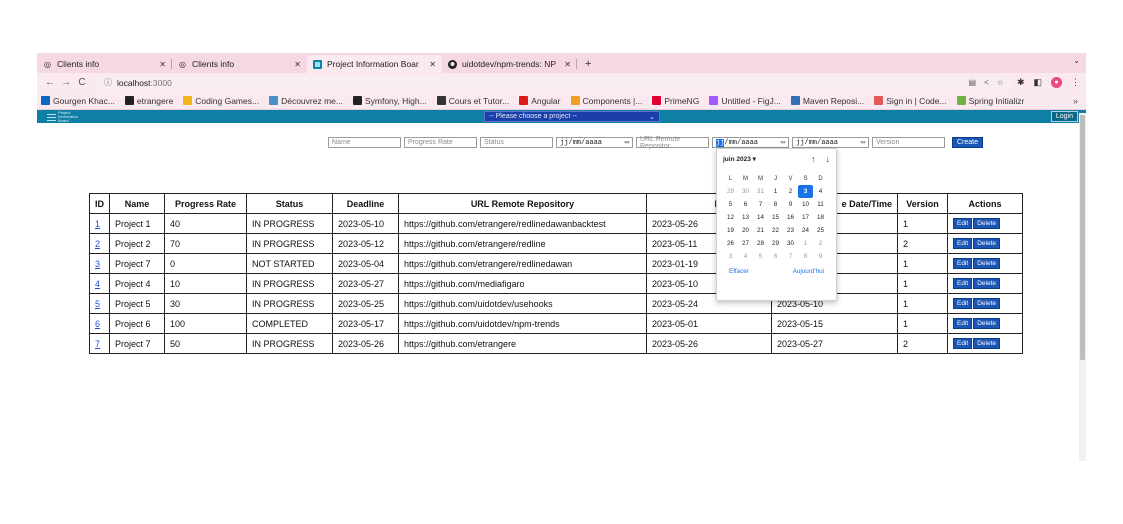  I want to click on calendar-day: 11, so click(820, 204).